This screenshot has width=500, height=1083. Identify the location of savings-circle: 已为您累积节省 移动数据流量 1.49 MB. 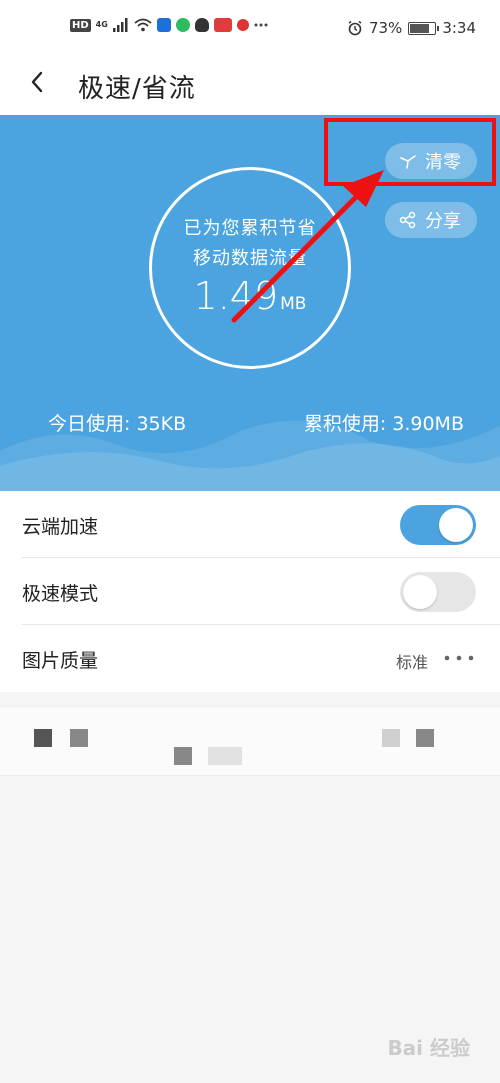
(250, 268).